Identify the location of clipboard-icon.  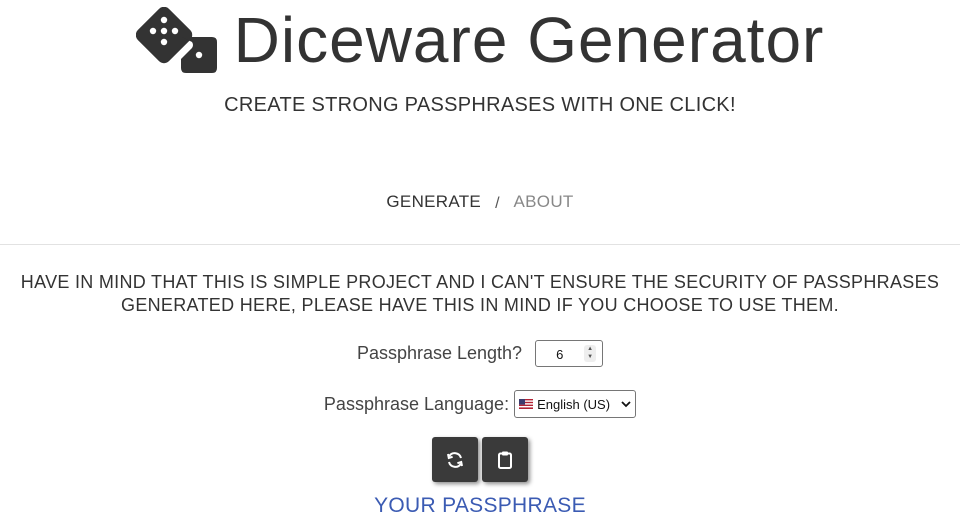
(505, 460).